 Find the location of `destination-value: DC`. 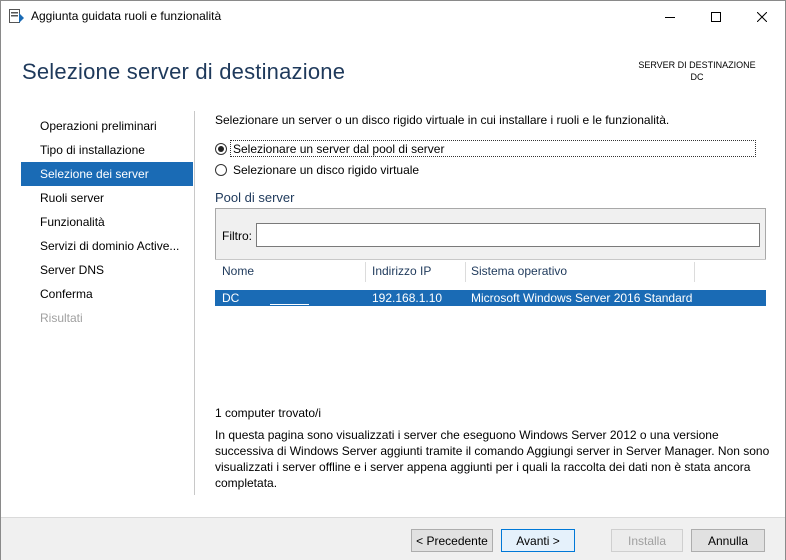

destination-value: DC is located at coordinates (697, 77).